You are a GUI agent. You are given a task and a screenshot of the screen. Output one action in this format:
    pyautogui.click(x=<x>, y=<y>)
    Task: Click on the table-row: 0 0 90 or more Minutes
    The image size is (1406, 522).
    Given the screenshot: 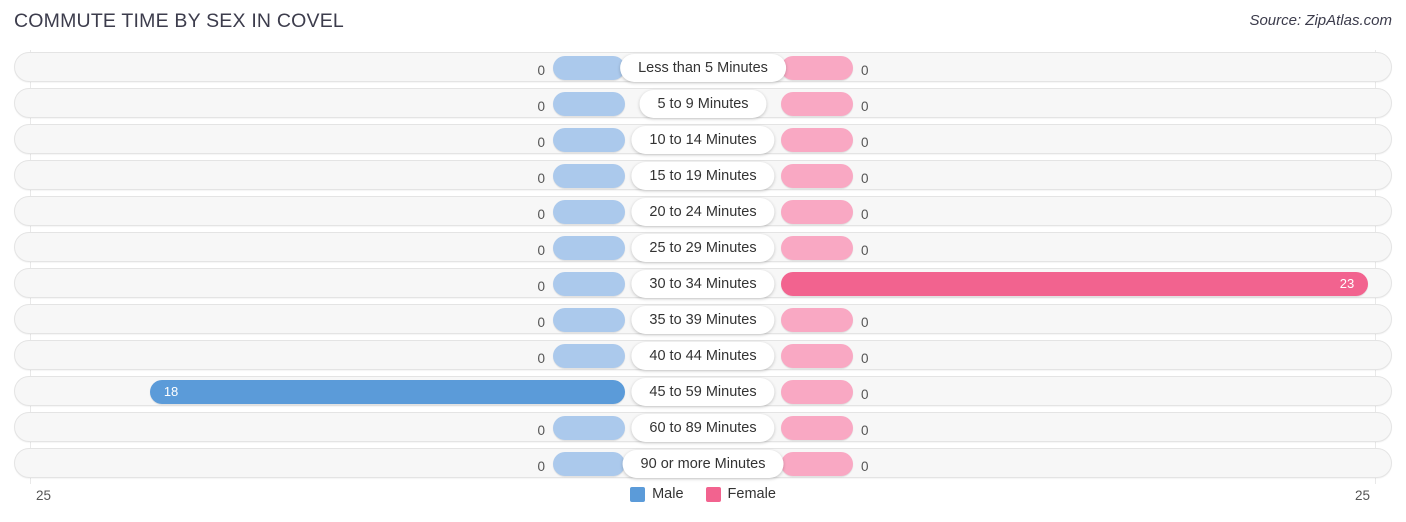 What is the action you would take?
    pyautogui.click(x=703, y=463)
    